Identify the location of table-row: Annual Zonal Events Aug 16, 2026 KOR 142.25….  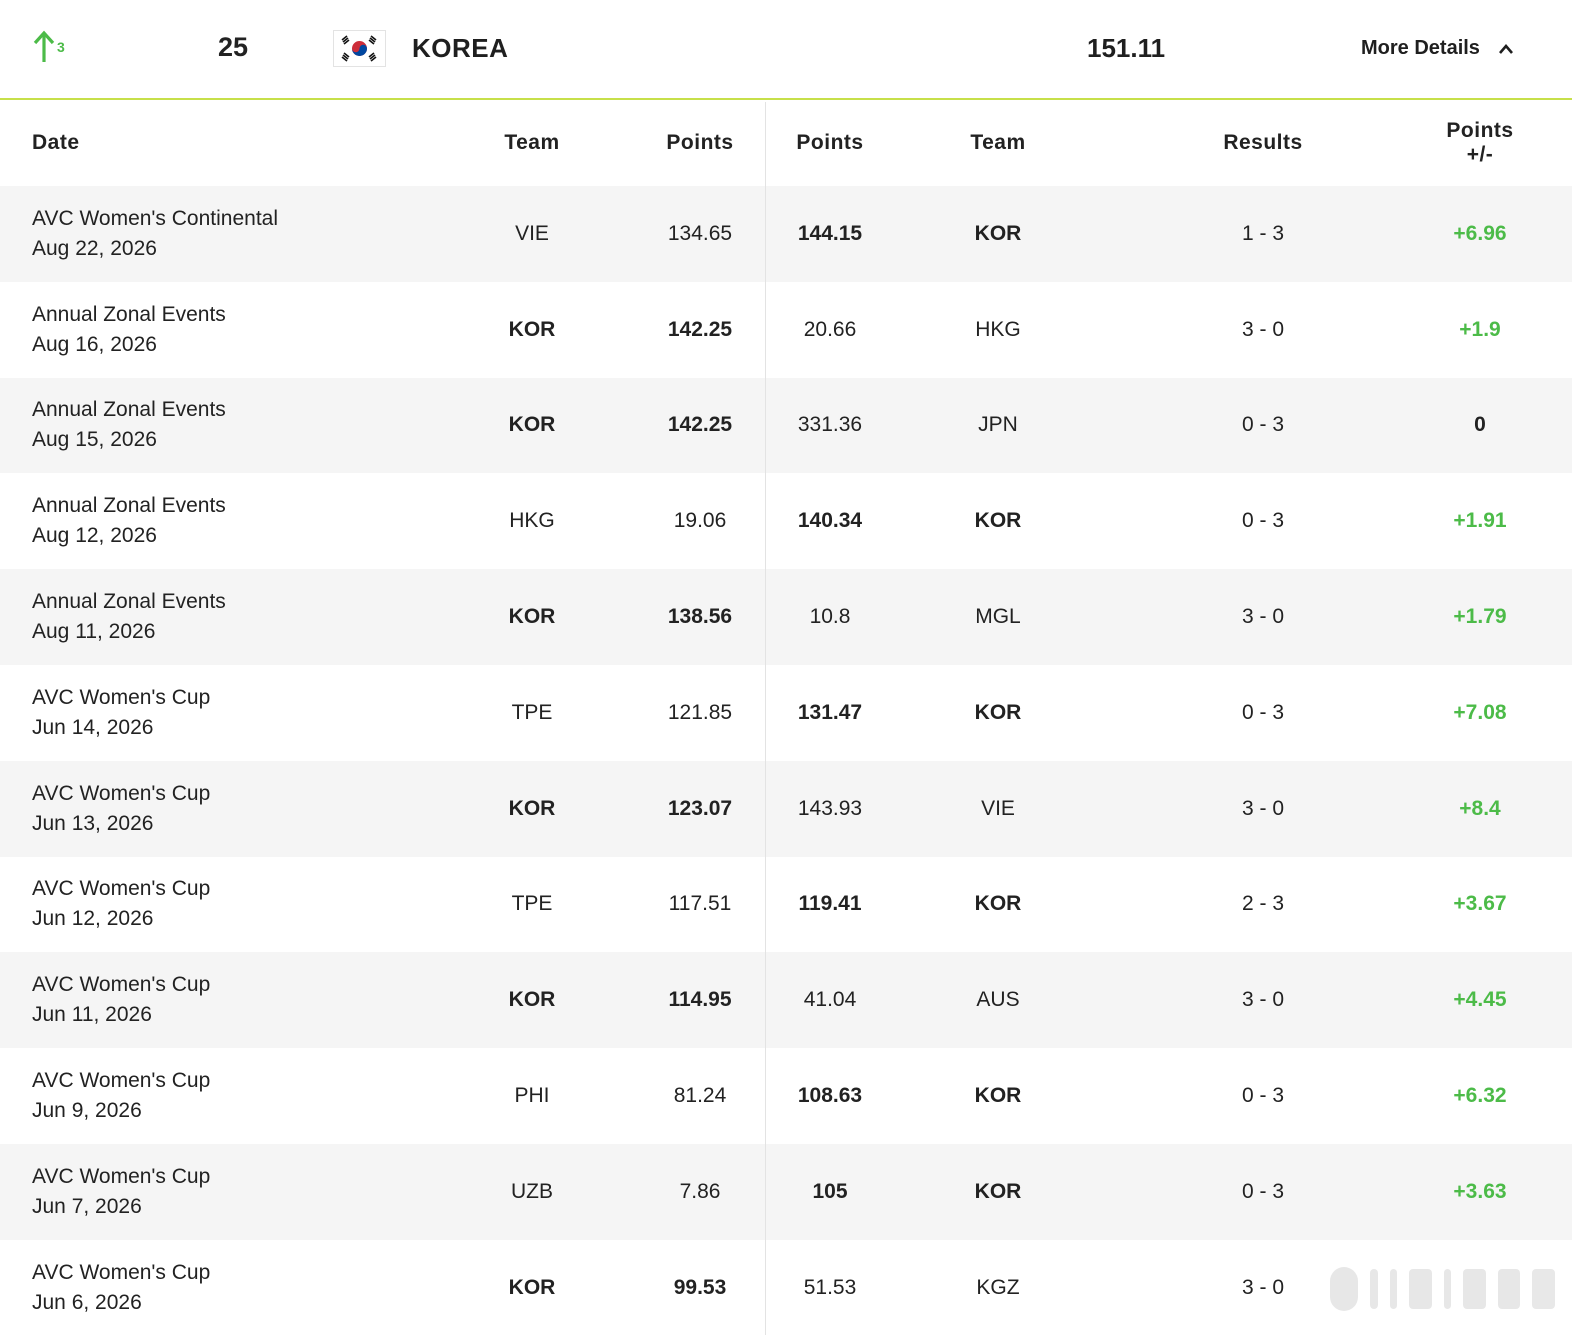
(786, 330).